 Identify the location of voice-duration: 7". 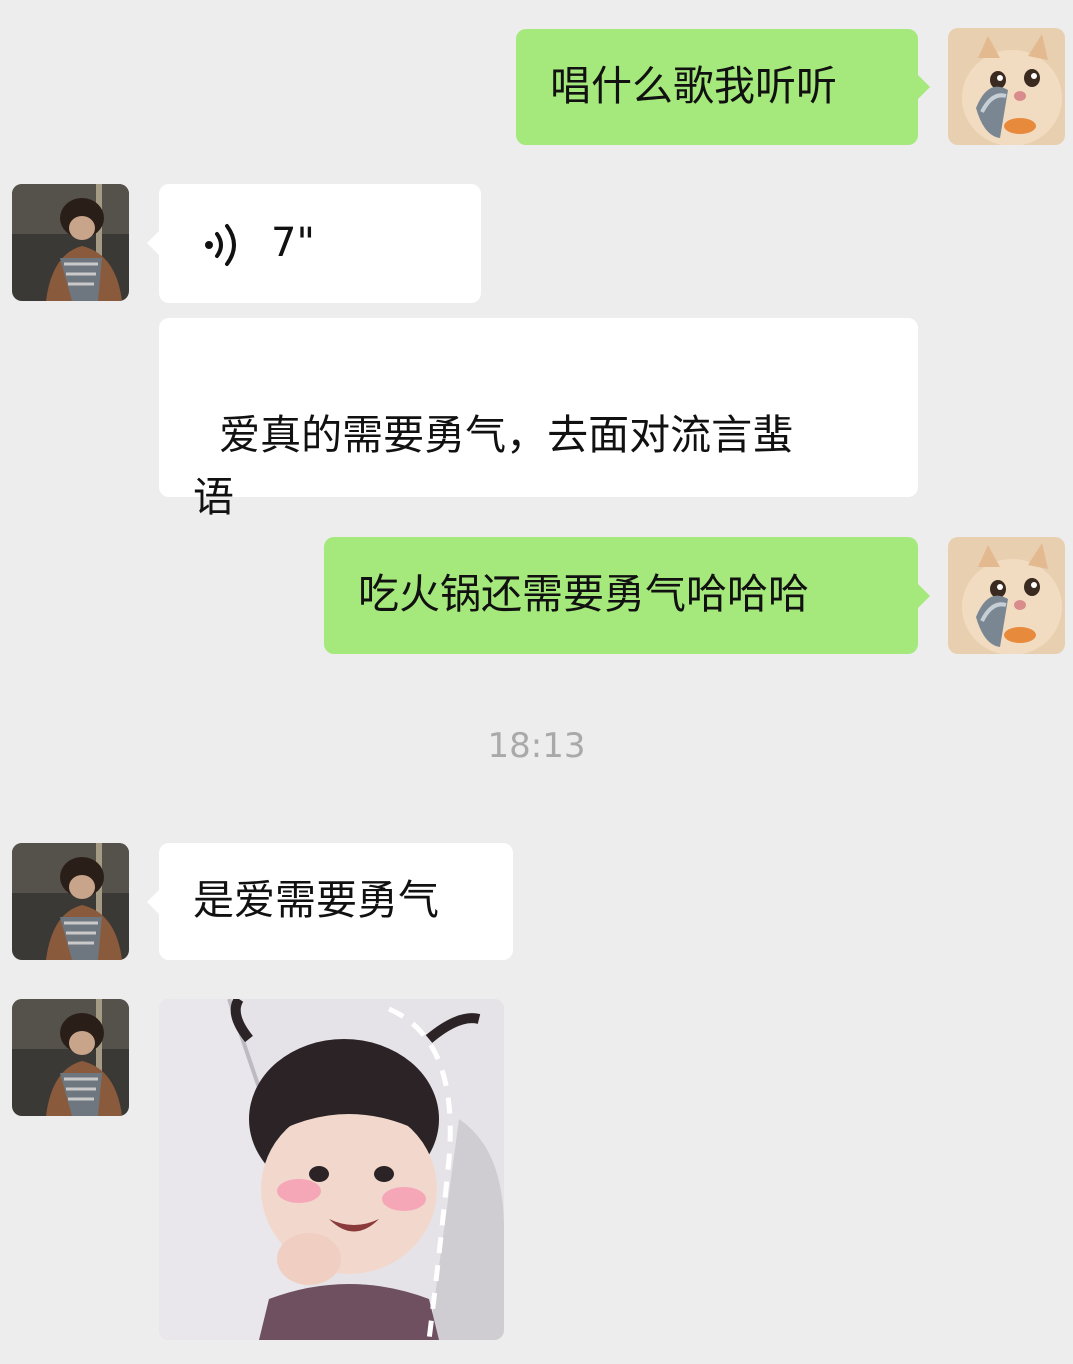
(293, 243).